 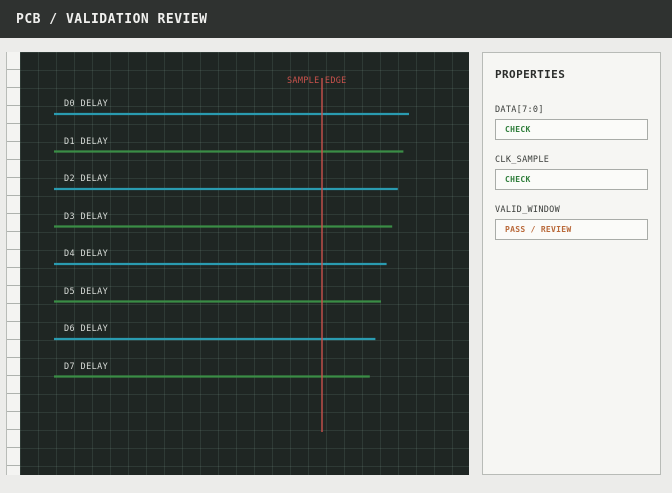 What do you see at coordinates (86, 292) in the screenshot?
I see `trace-label-d5: D5 DELAY` at bounding box center [86, 292].